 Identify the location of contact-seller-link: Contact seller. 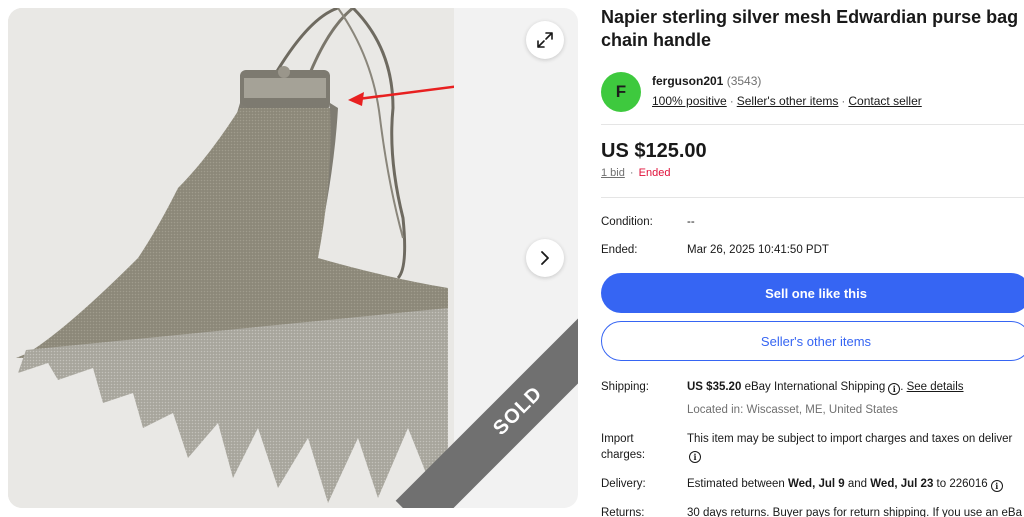
(884, 101).